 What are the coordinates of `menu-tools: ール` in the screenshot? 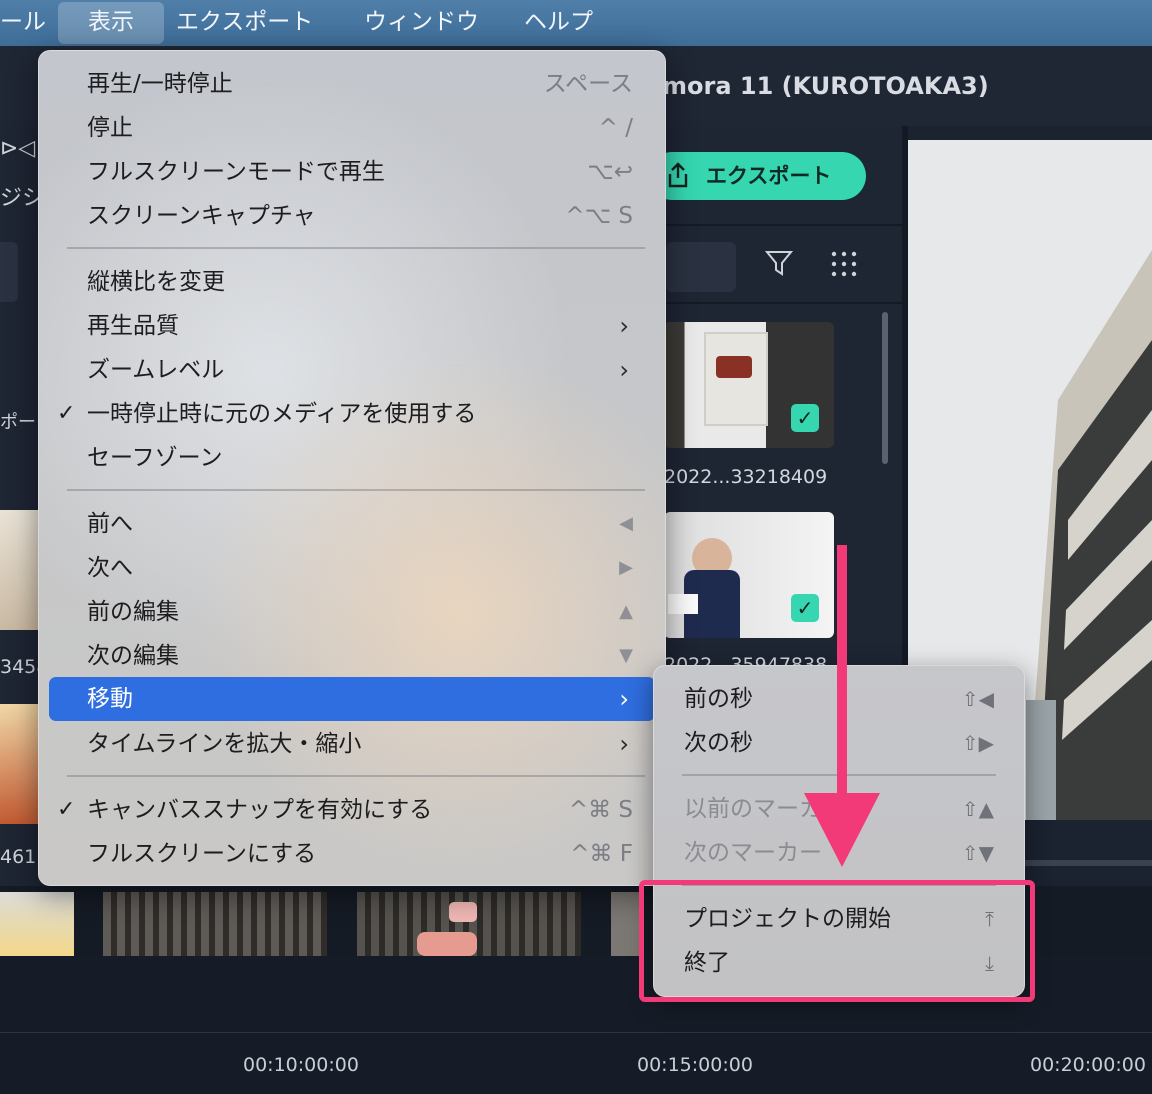 It's located at (23, 23).